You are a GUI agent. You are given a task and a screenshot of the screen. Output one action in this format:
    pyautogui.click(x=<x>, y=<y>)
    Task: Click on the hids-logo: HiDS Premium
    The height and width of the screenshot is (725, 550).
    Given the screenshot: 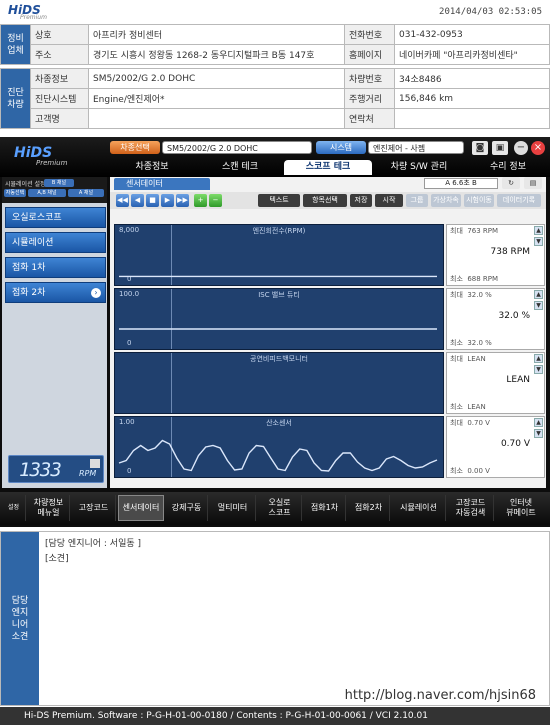 What is the action you would take?
    pyautogui.click(x=39, y=12)
    